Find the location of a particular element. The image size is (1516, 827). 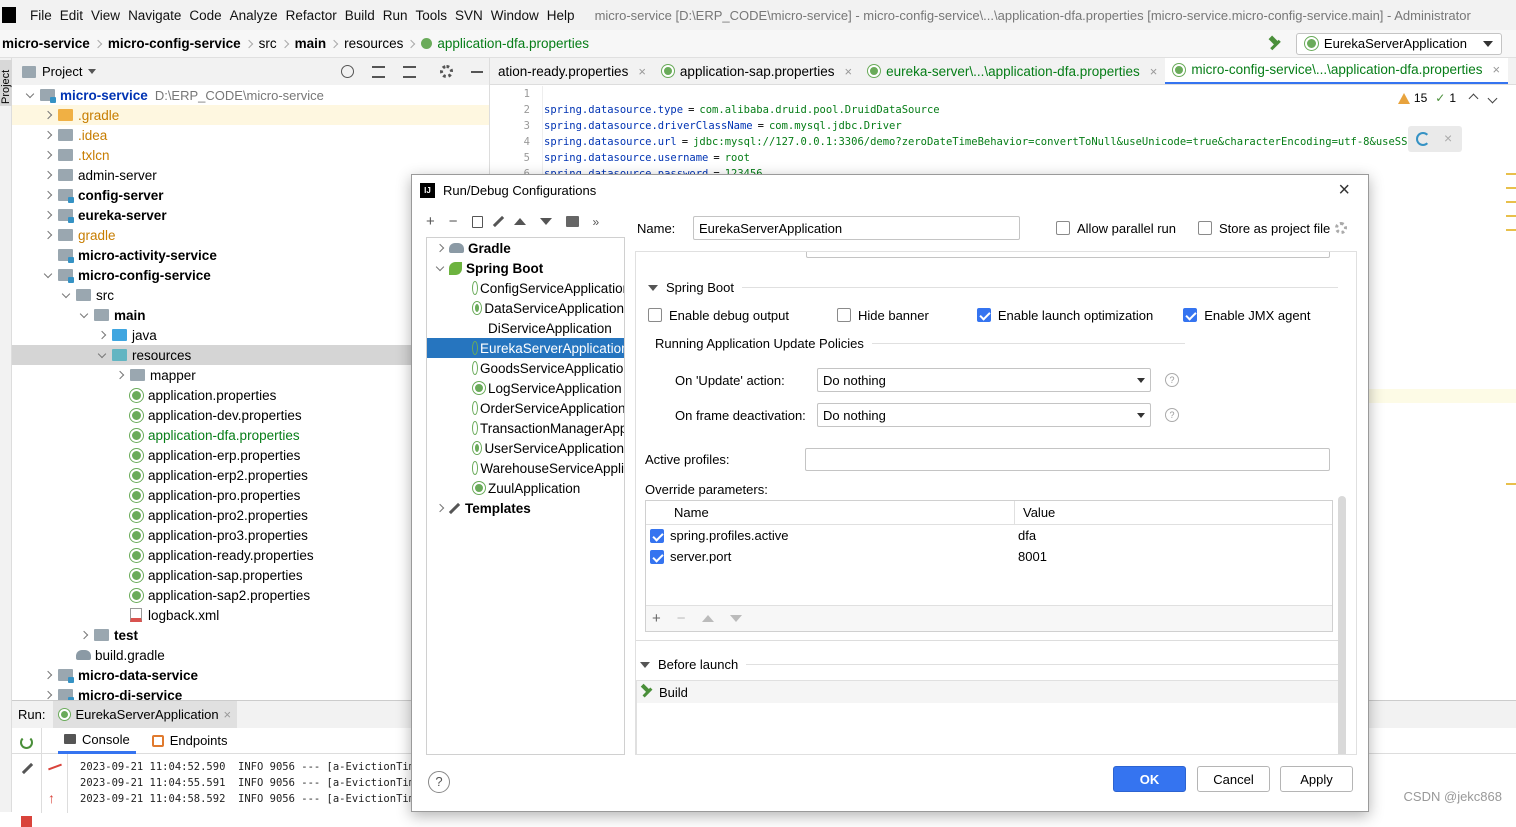

rerun-icon is located at coordinates (26, 742).